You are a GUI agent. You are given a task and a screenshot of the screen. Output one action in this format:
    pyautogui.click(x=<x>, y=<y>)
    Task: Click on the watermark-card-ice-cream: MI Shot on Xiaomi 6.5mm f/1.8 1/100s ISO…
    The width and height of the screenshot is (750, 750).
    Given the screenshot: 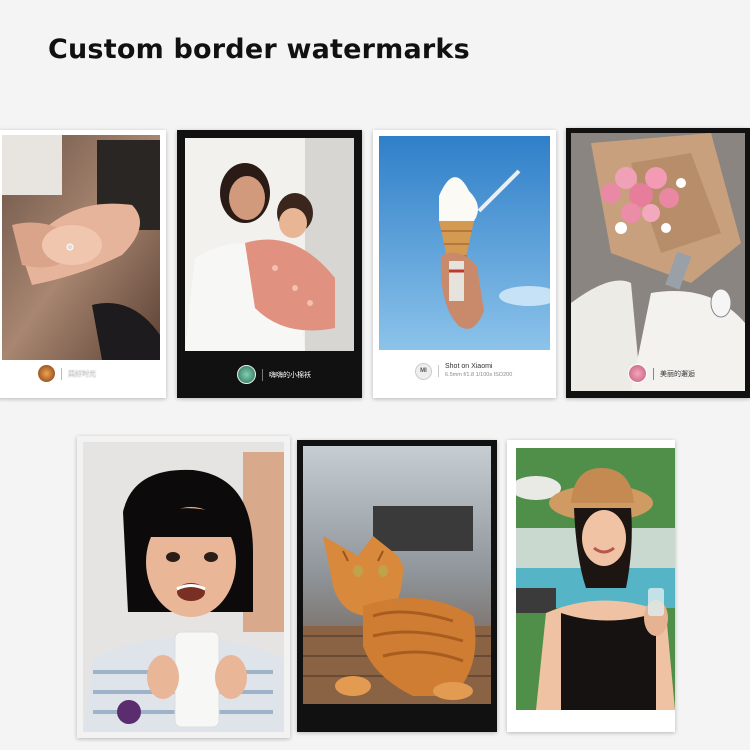 What is the action you would take?
    pyautogui.click(x=464, y=264)
    